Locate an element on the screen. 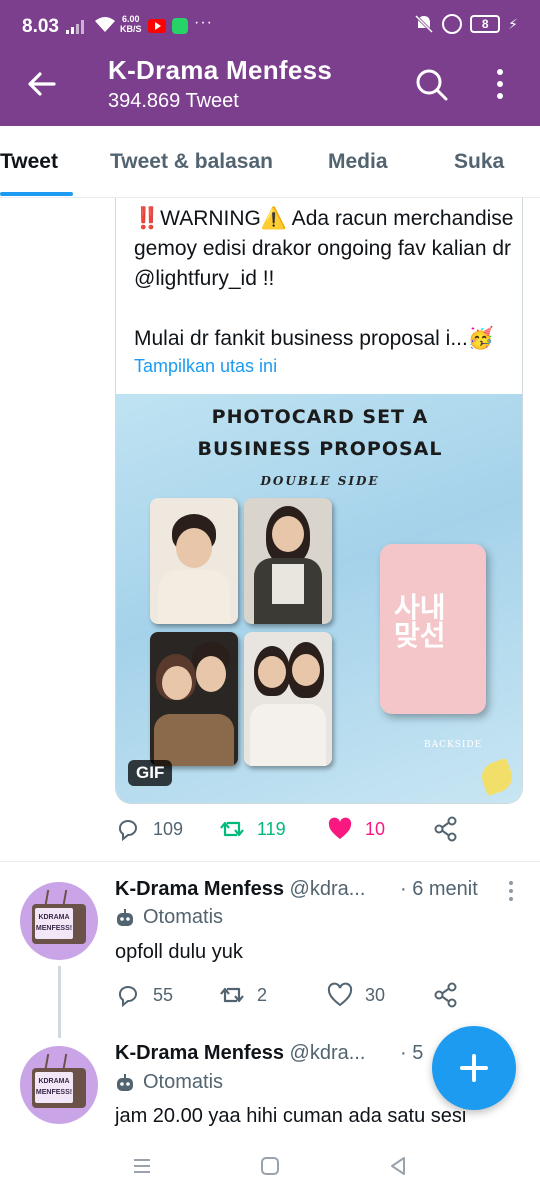  status-time: 8.03 is located at coordinates (40, 26).